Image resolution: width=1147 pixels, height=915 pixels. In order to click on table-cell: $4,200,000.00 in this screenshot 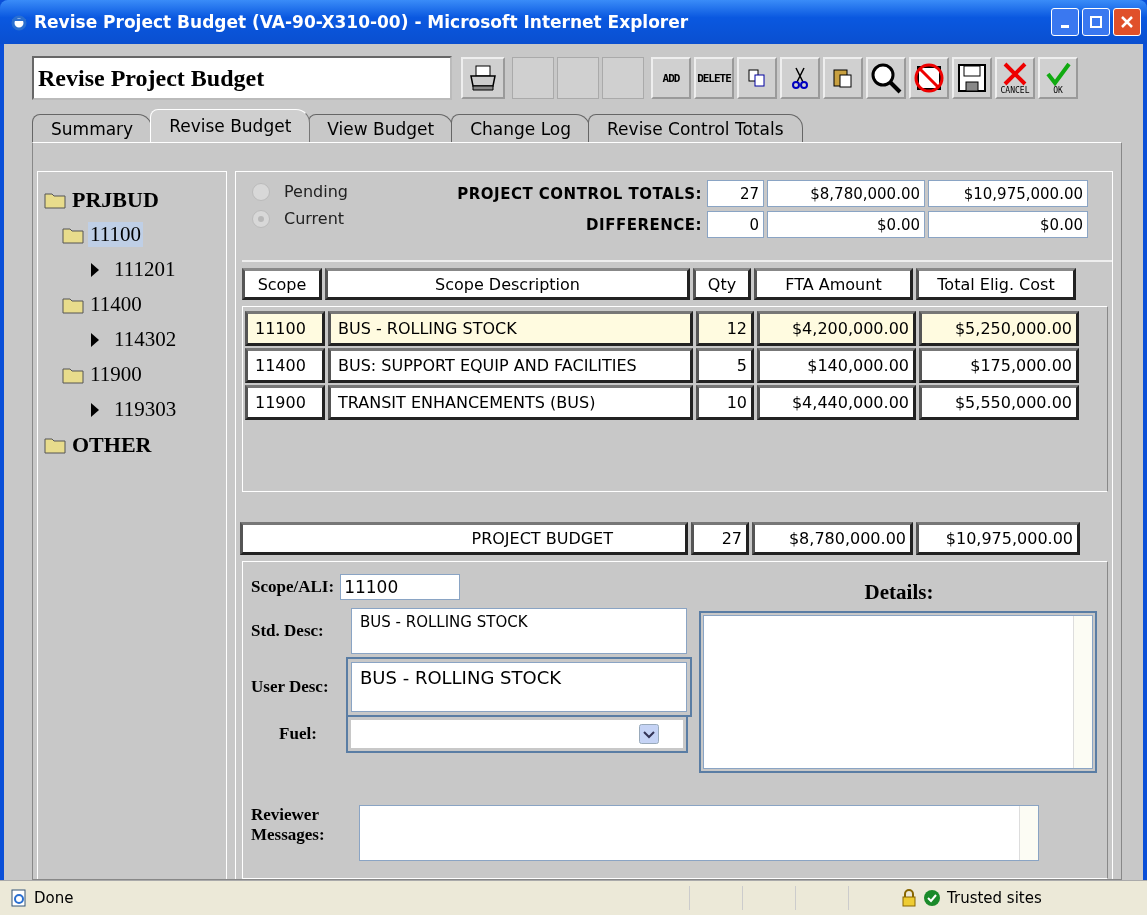, I will do `click(836, 328)`.